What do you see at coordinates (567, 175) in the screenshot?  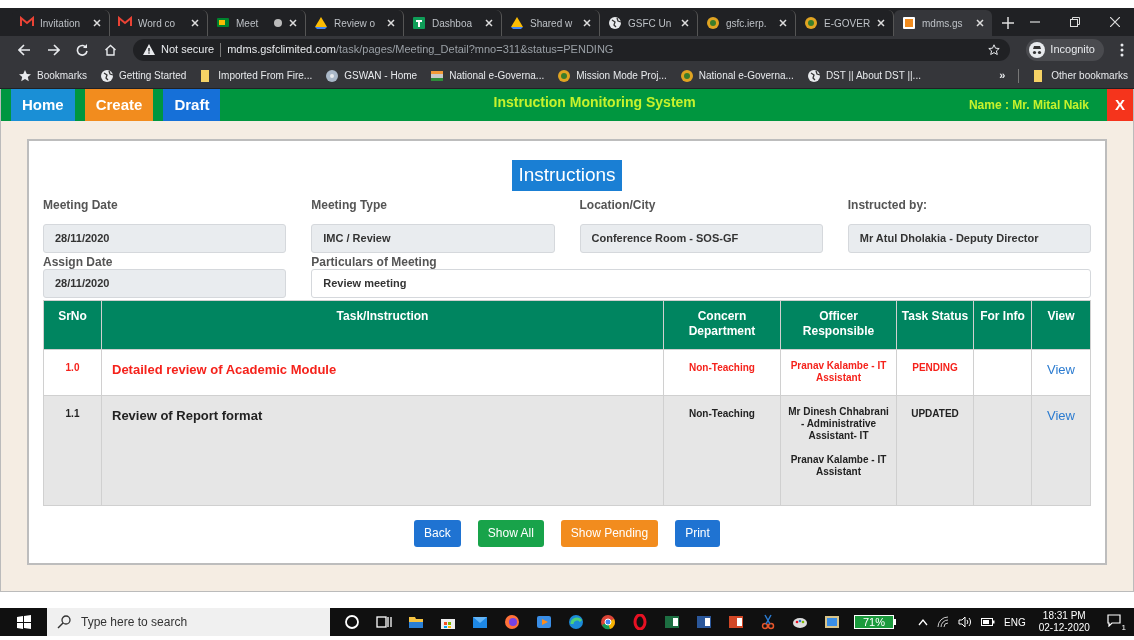 I see `page-heading: Instructions` at bounding box center [567, 175].